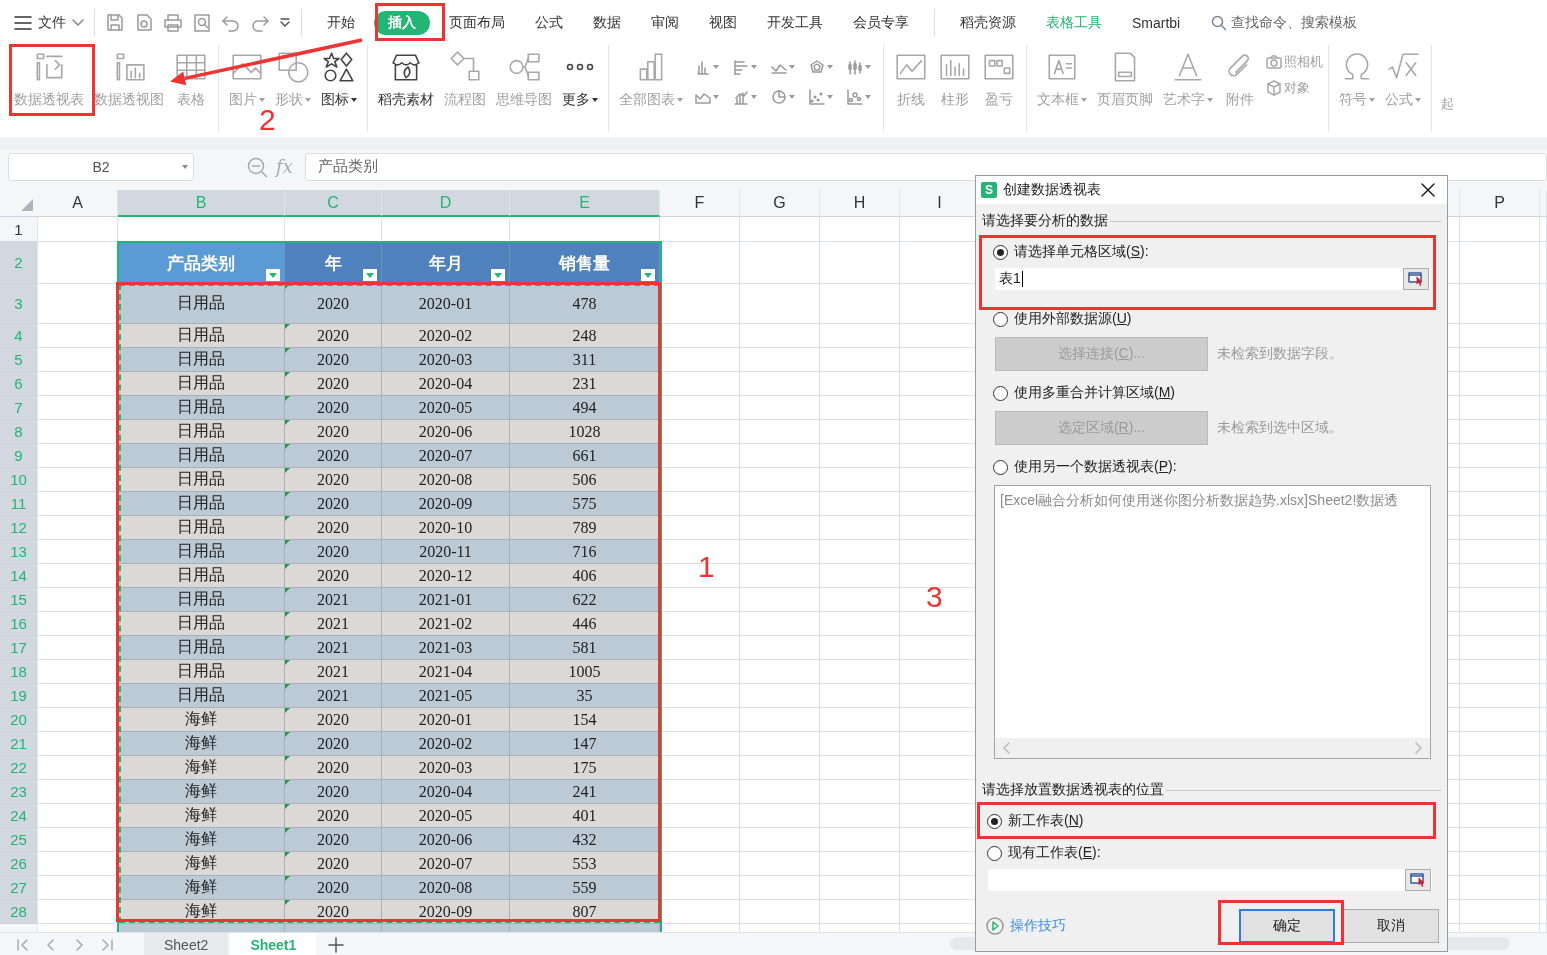  What do you see at coordinates (585, 360) in the screenshot?
I see `table-cell: 311` at bounding box center [585, 360].